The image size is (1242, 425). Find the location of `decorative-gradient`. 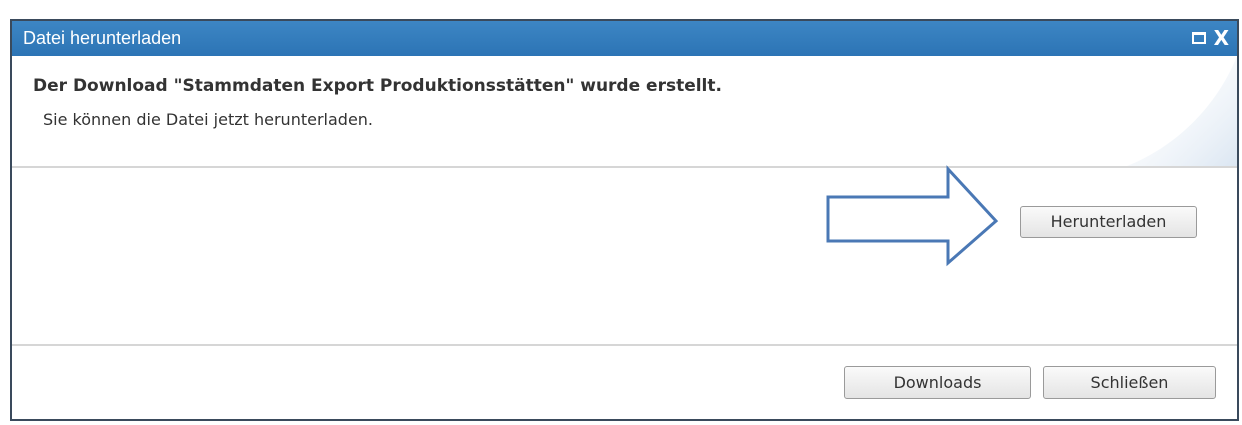

decorative-gradient is located at coordinates (1182, 111).